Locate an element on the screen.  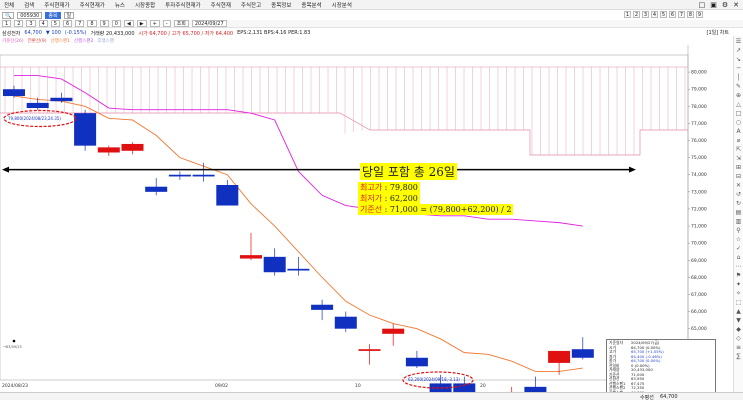
drawing-tool-icon-5: ✎ is located at coordinates (738, 86).